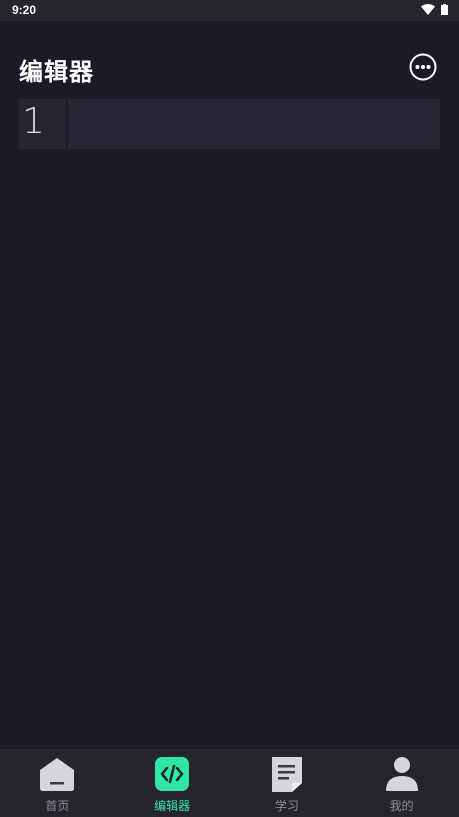 This screenshot has height=817, width=459. What do you see at coordinates (56, 72) in the screenshot?
I see `page-title: 编辑器` at bounding box center [56, 72].